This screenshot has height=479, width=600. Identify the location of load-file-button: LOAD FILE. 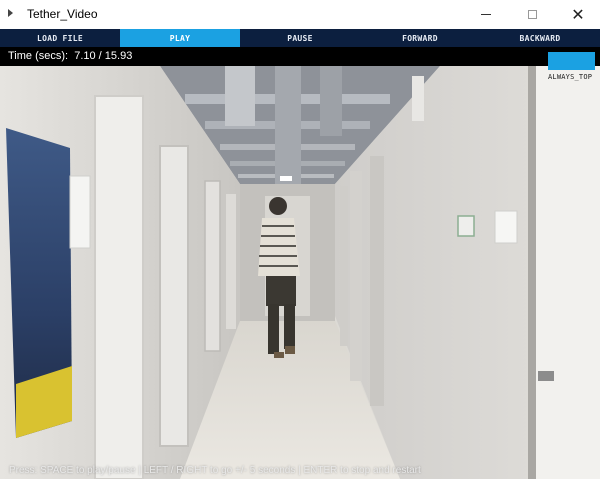
(60, 38).